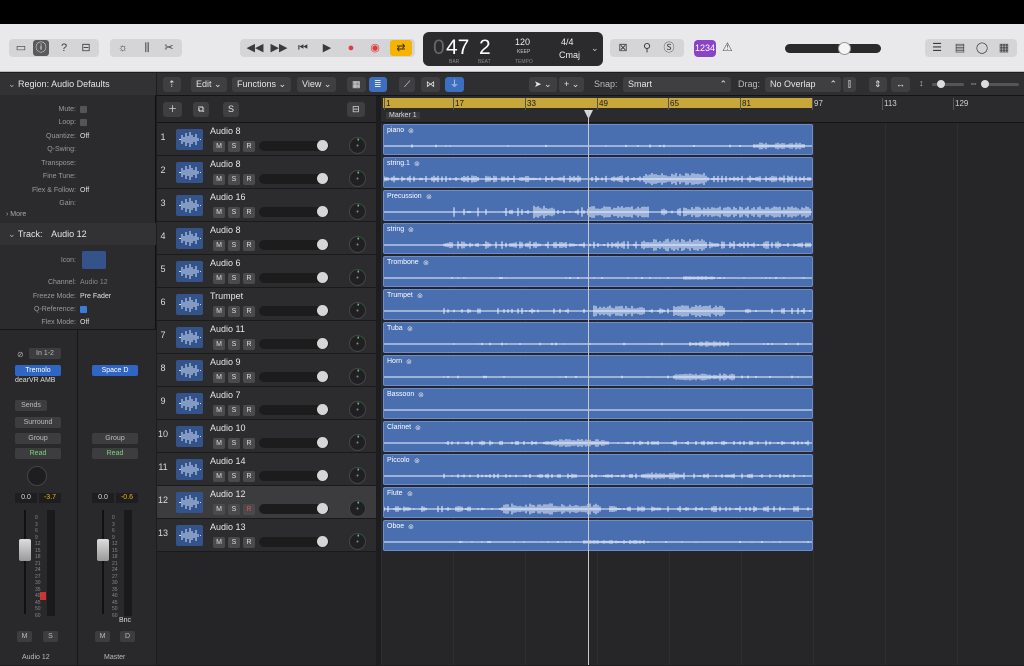  What do you see at coordinates (262, 84) in the screenshot?
I see `functions-menu: Functions ⌄` at bounding box center [262, 84].